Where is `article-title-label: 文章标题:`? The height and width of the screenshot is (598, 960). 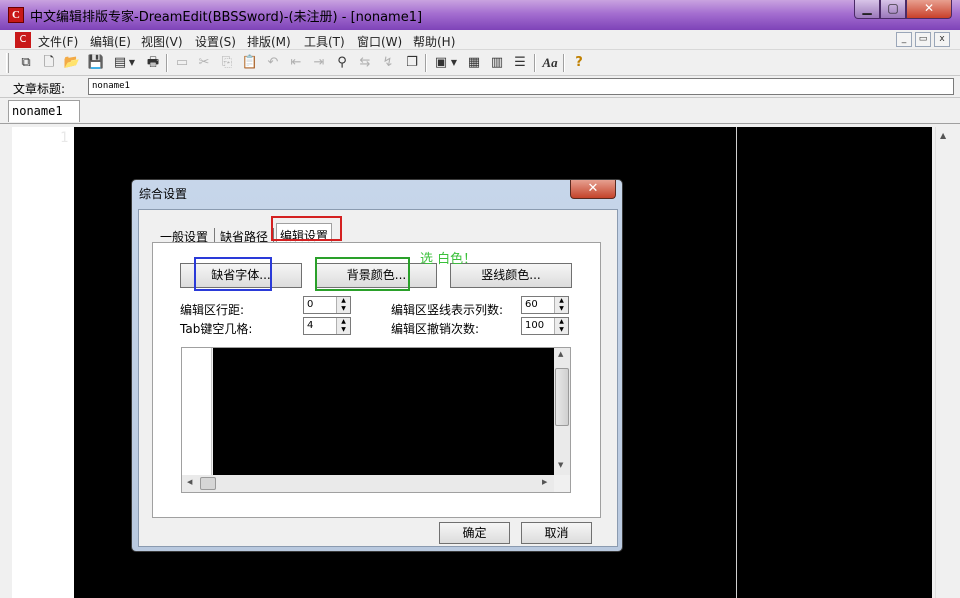 article-title-label: 文章标题: is located at coordinates (39, 89).